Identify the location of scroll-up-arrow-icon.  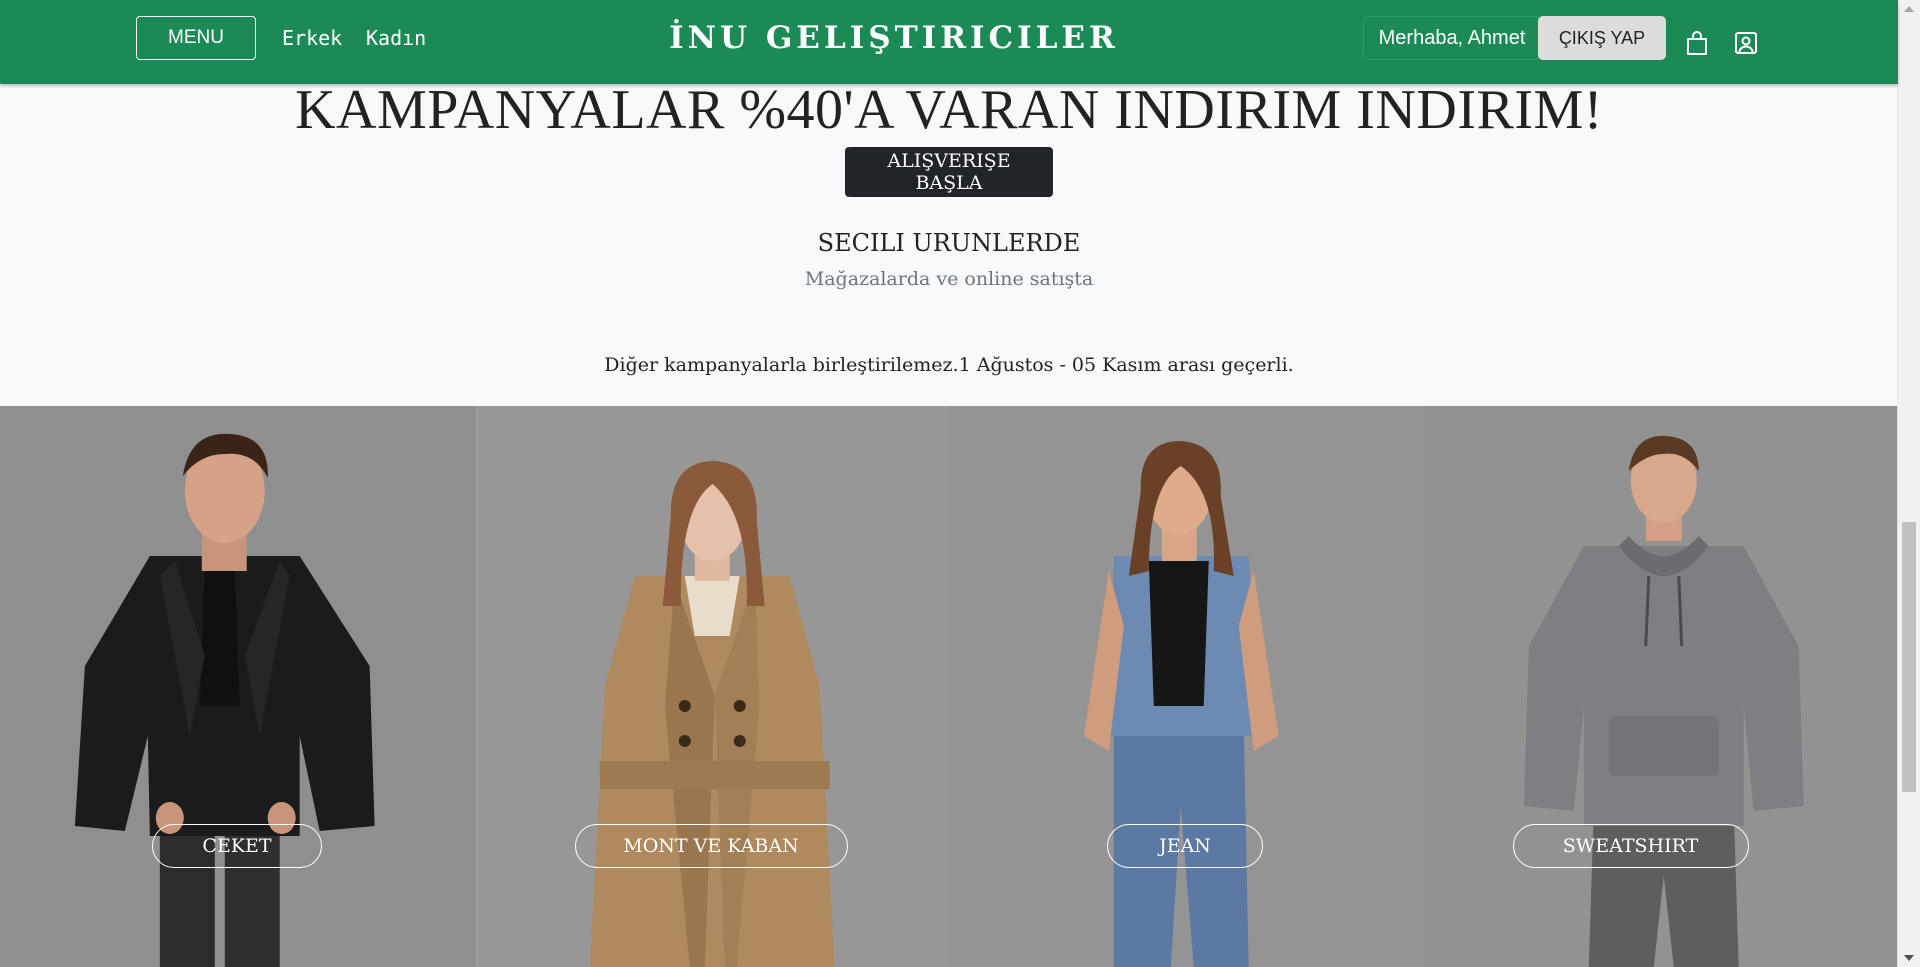
(1909, 9).